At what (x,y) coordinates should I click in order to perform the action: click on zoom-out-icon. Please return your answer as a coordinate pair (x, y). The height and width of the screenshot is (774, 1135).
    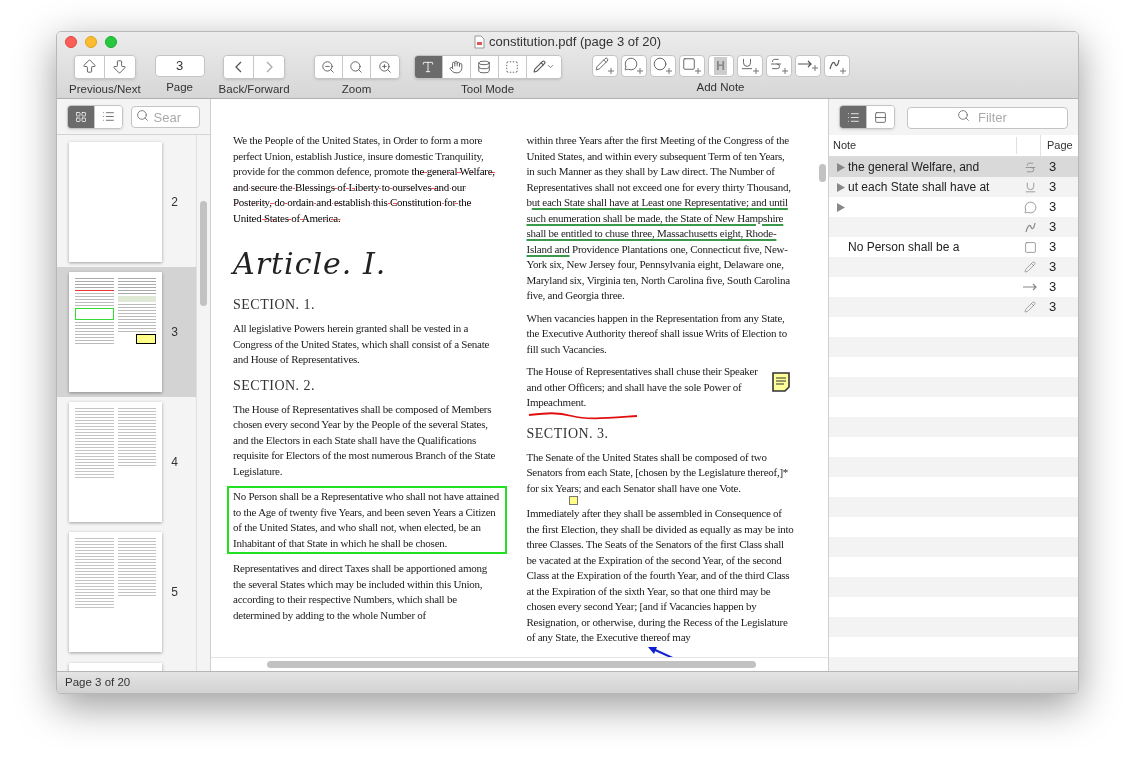
    Looking at the image, I should click on (328, 66).